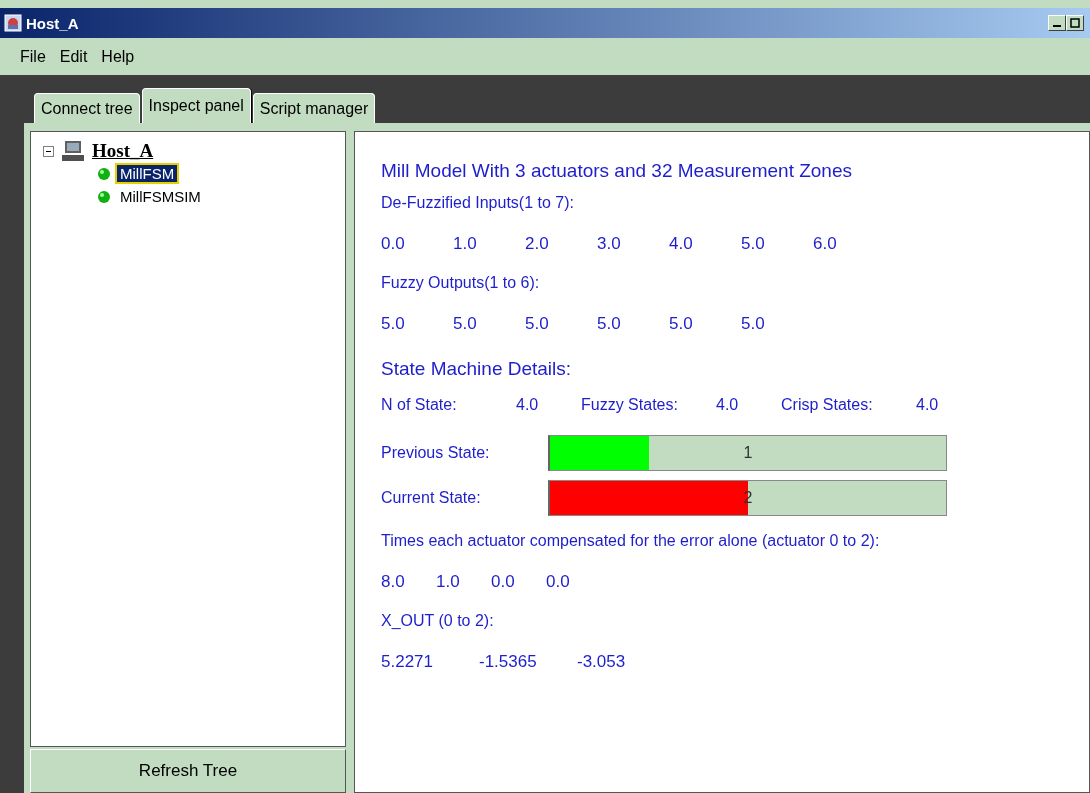 Image resolution: width=1090 pixels, height=793 pixels. What do you see at coordinates (602, 662) in the screenshot?
I see `value-text: -3.053` at bounding box center [602, 662].